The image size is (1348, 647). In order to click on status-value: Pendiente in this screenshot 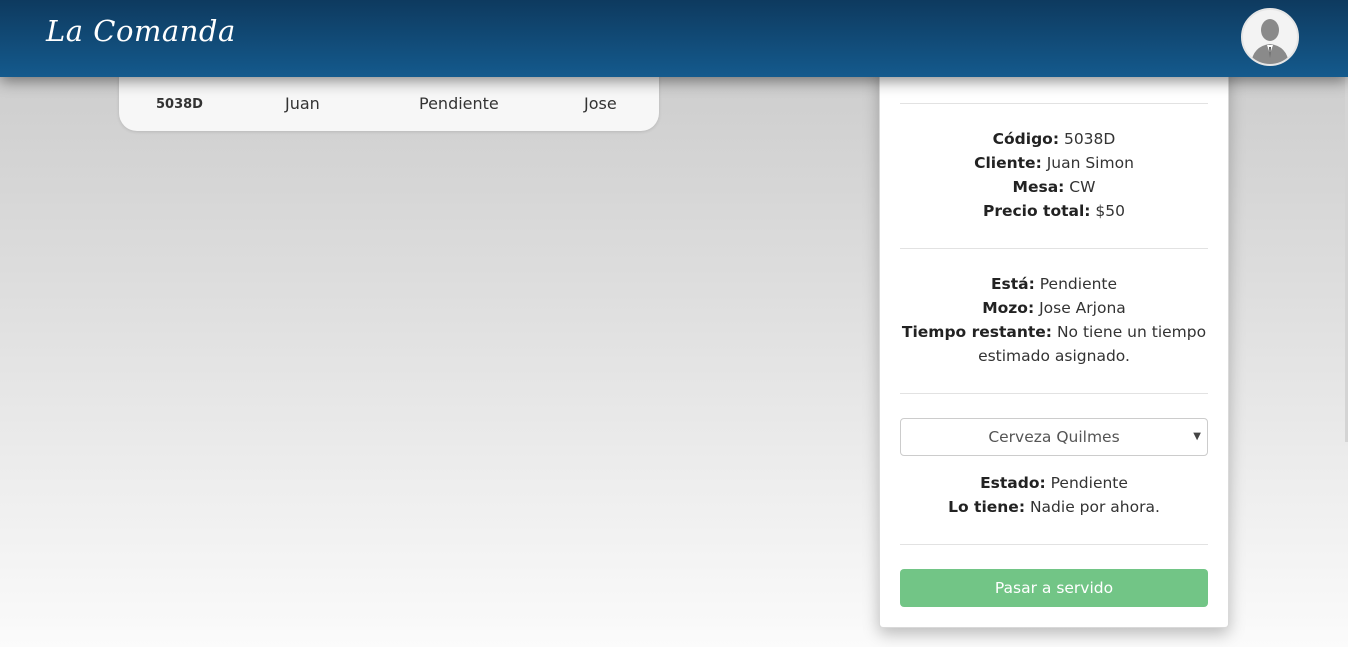, I will do `click(1078, 284)`.